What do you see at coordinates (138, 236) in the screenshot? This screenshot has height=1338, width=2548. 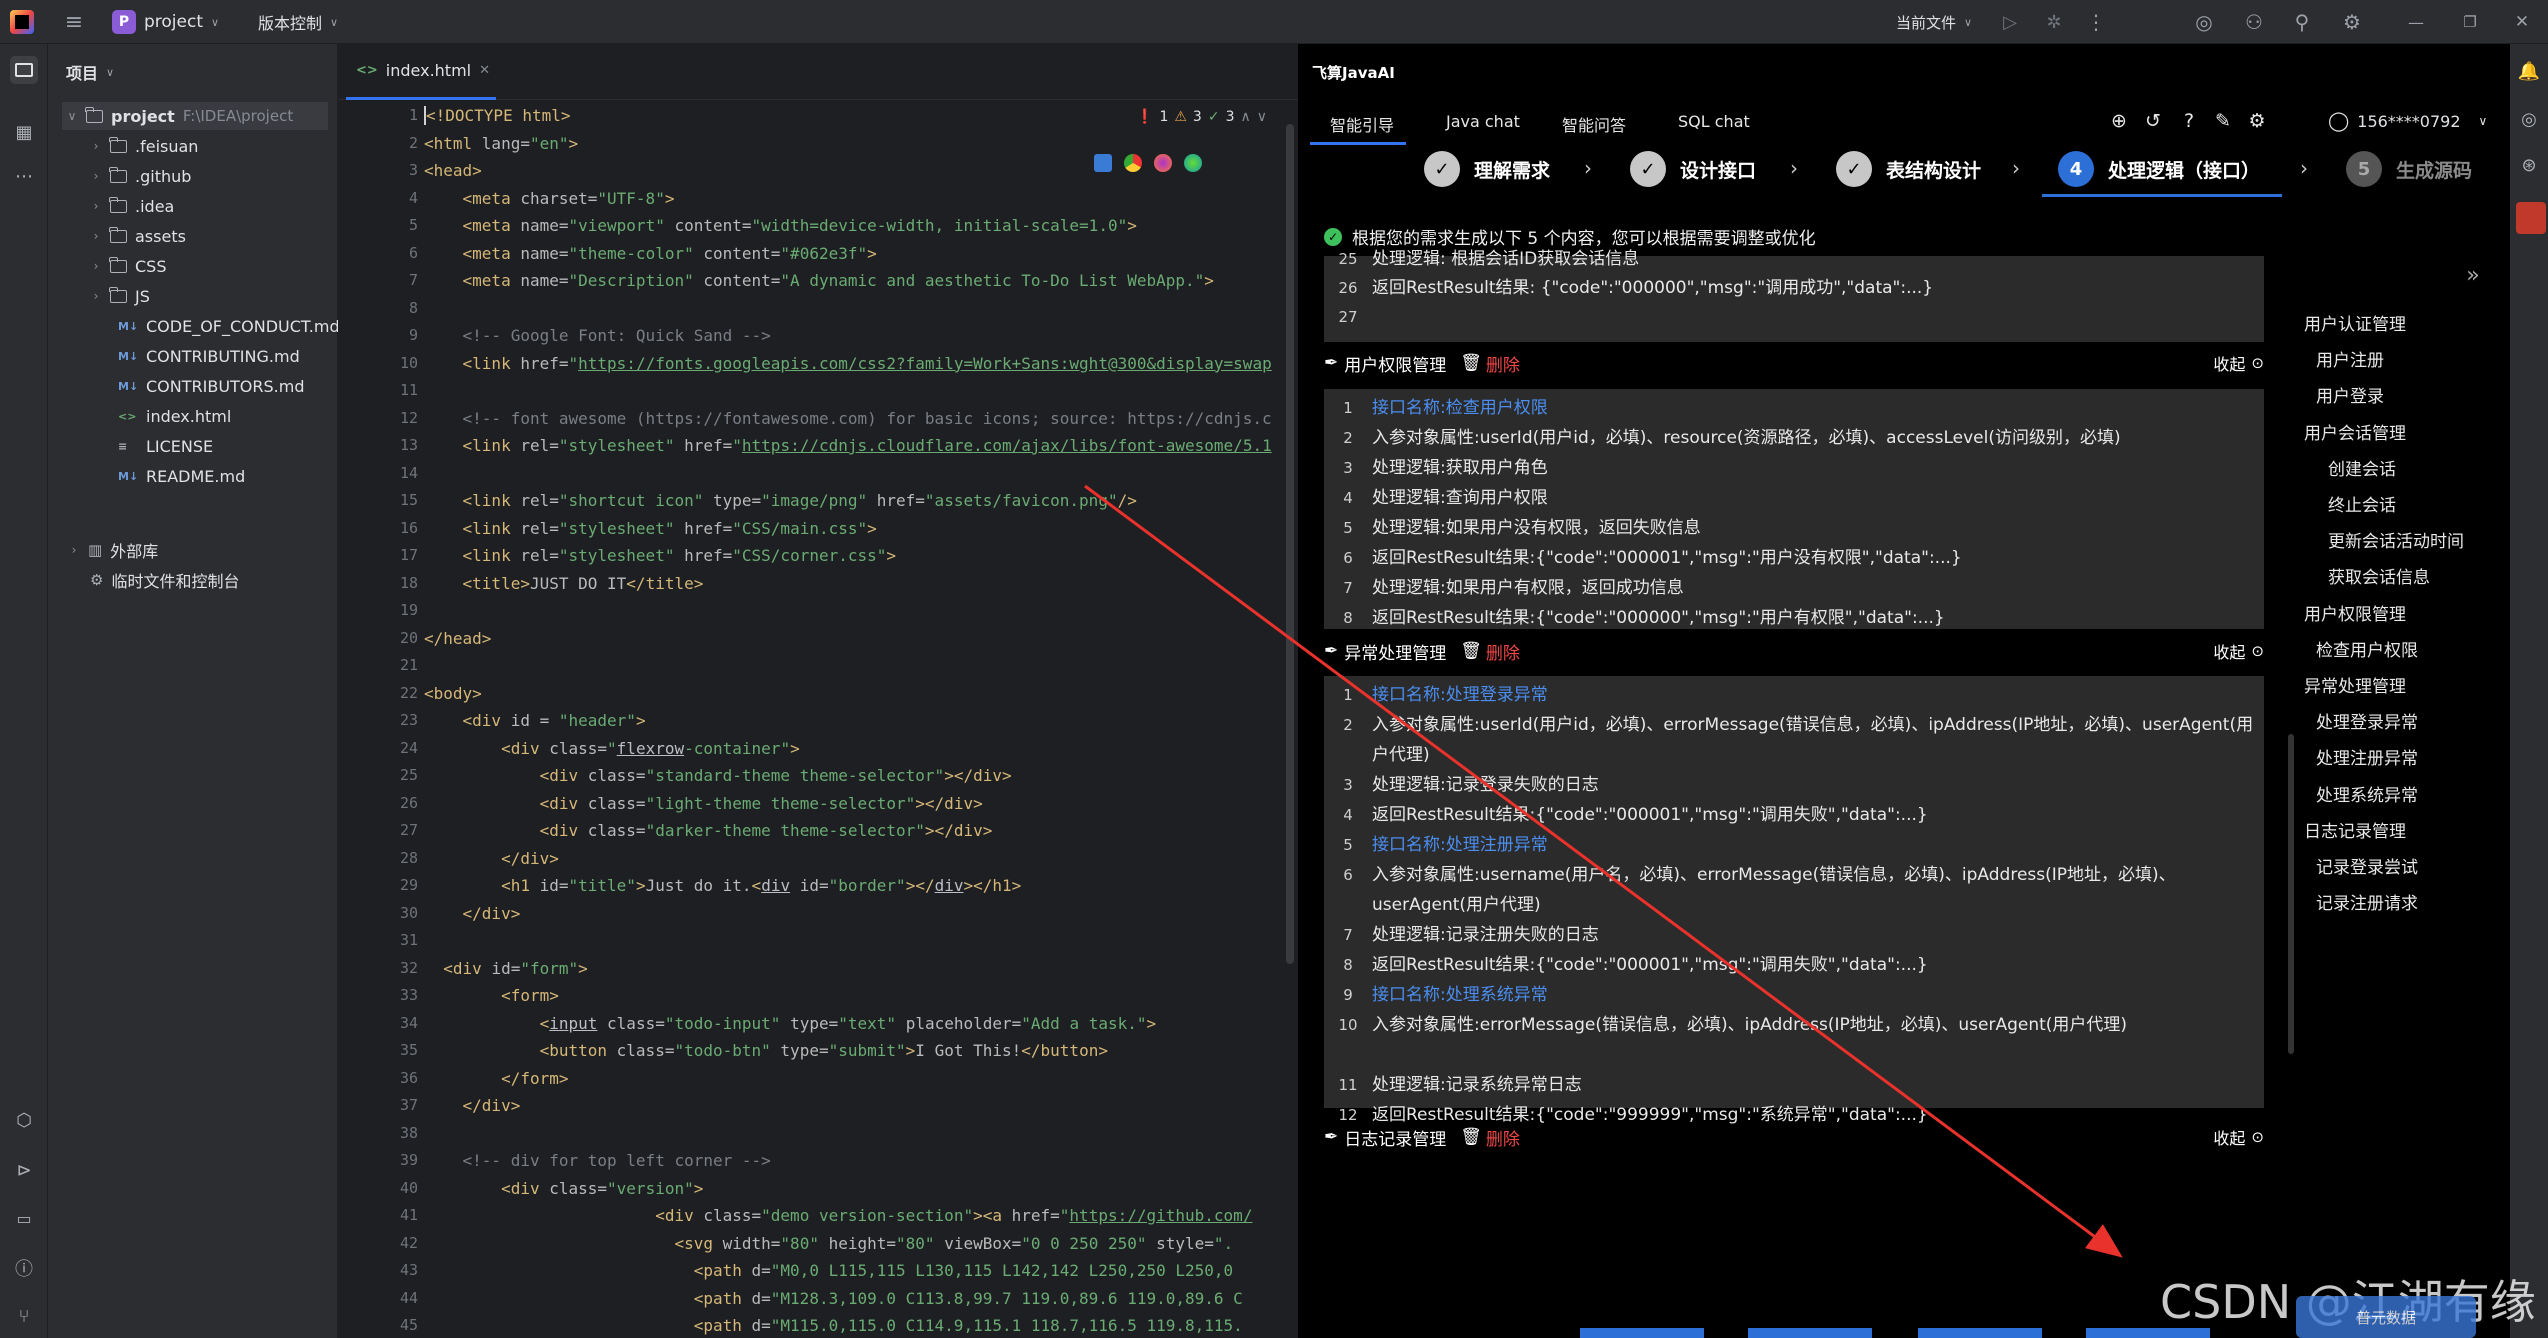 I see `tree-folder: › assets` at bounding box center [138, 236].